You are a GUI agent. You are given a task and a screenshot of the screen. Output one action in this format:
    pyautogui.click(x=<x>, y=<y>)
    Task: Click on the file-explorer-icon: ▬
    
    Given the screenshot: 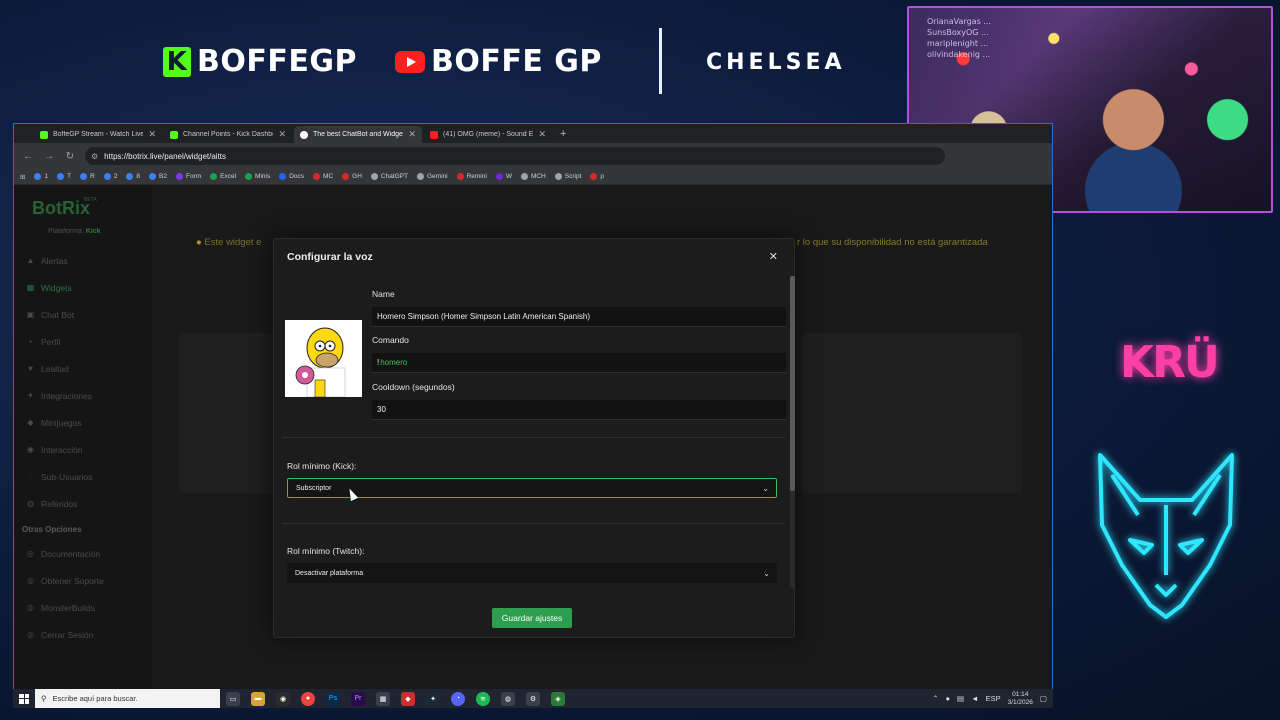 What is the action you would take?
    pyautogui.click(x=258, y=698)
    